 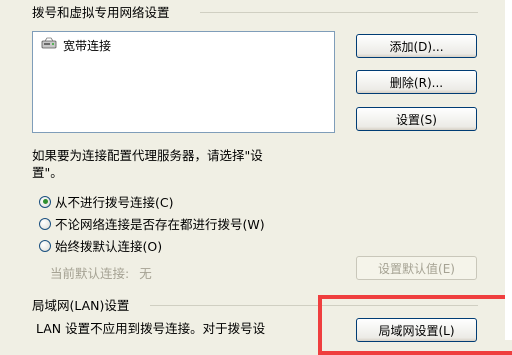 I want to click on radio-never-dial: 从不进行拨号连接(C), so click(x=106, y=201).